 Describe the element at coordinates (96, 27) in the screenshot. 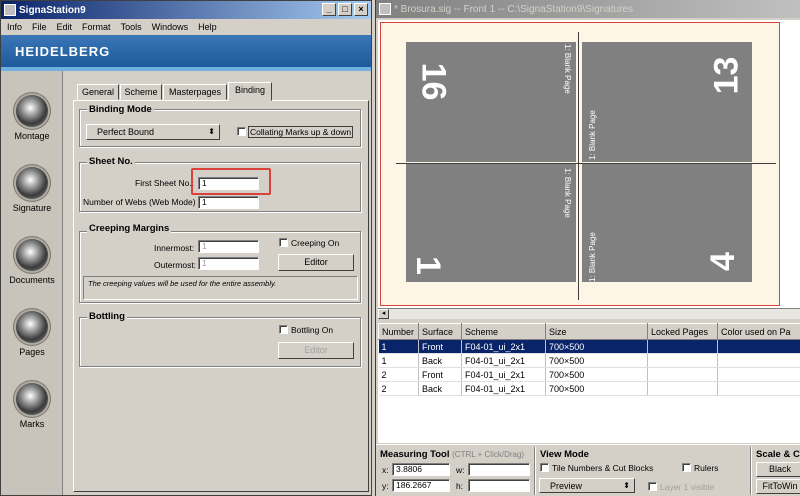

I see `menu-format: Format` at that location.